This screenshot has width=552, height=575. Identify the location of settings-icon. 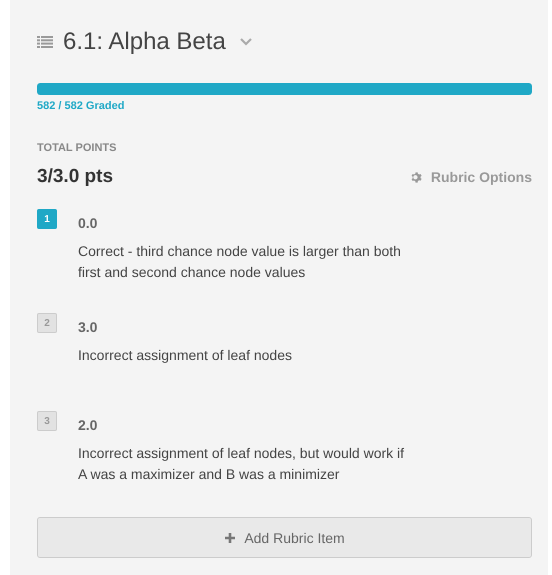
(416, 177).